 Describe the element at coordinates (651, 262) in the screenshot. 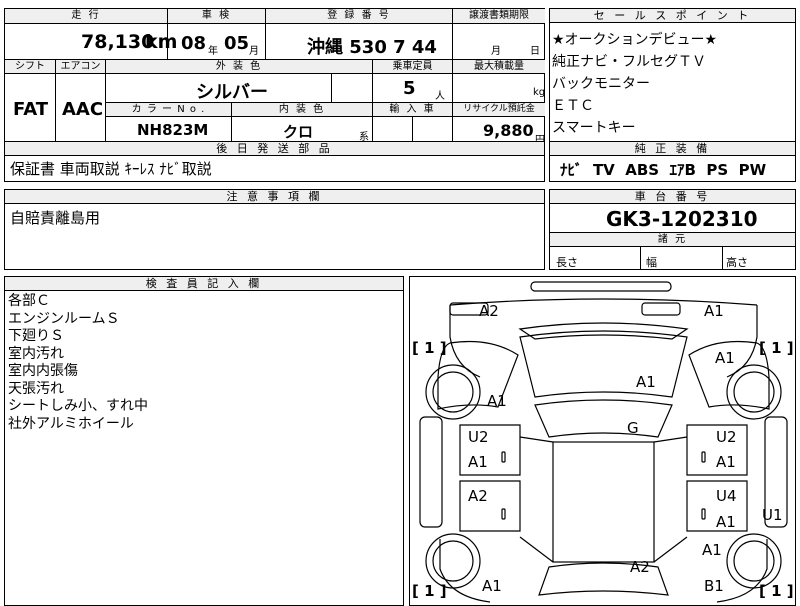

I see `width-label: 幅` at that location.